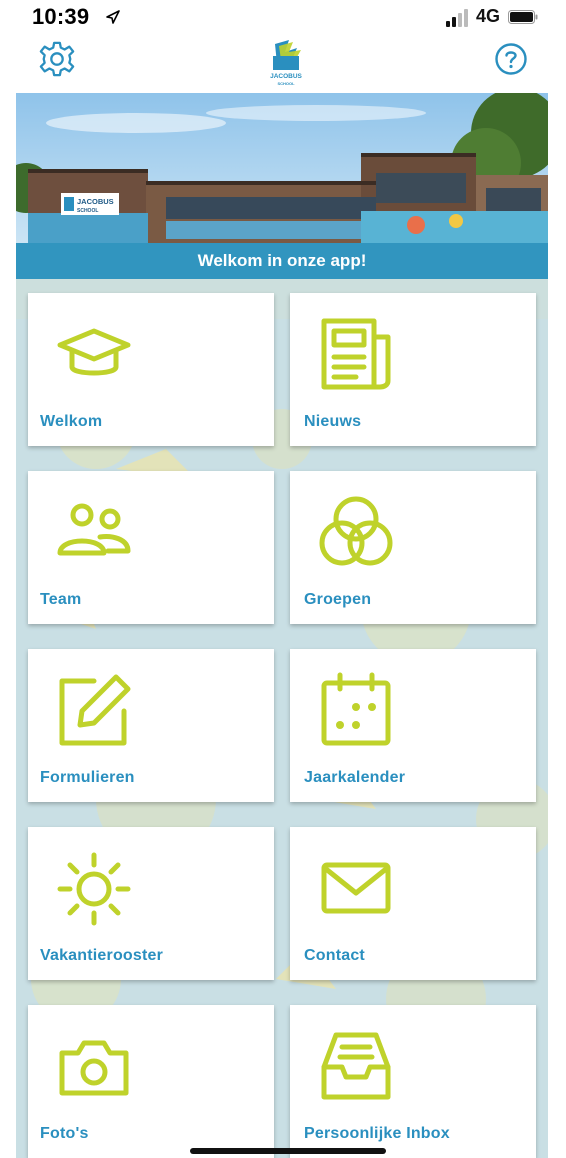 The height and width of the screenshot is (1158, 566). I want to click on status-bar: 10:39 4G, so click(283, 18).